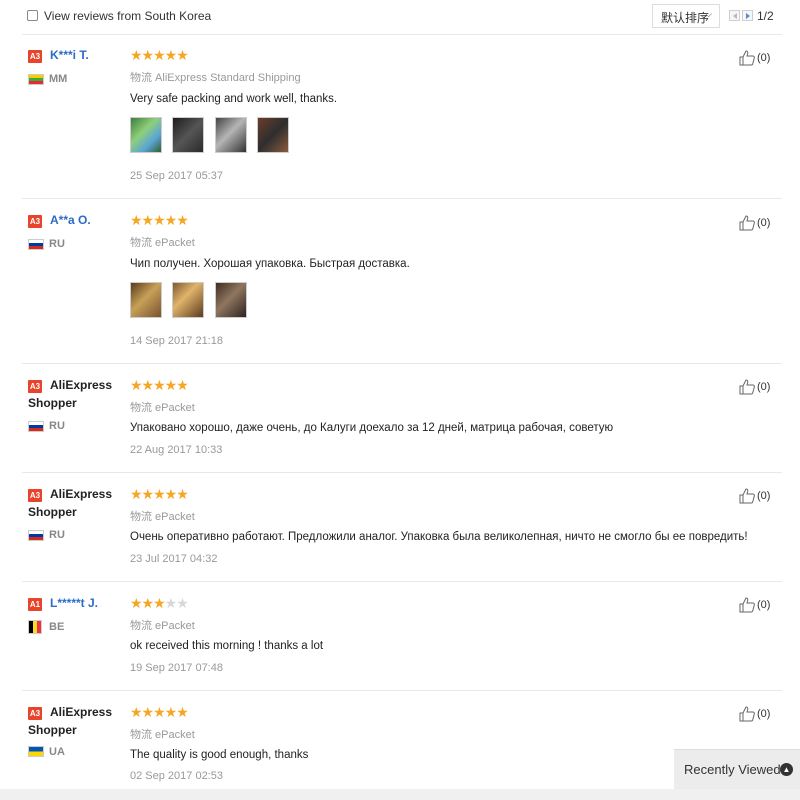 The height and width of the screenshot is (800, 800). What do you see at coordinates (127, 16) in the screenshot?
I see `country-filter-label: View reviews from South Korea` at bounding box center [127, 16].